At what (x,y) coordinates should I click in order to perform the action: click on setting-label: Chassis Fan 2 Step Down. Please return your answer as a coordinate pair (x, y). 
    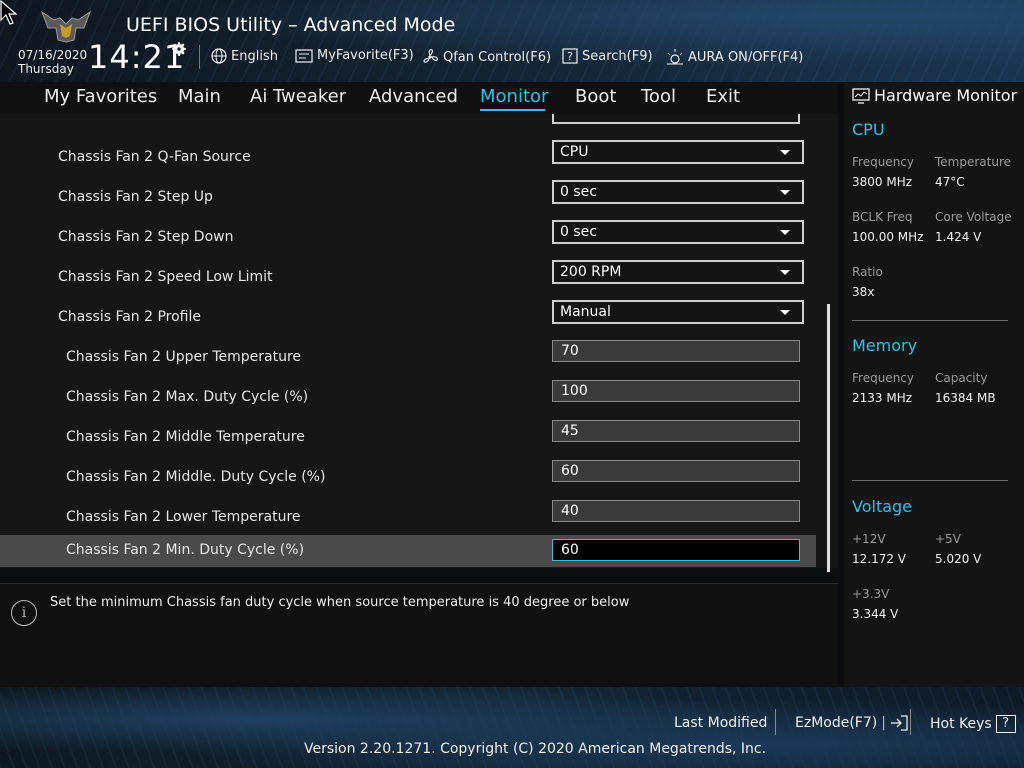
    Looking at the image, I should click on (146, 237).